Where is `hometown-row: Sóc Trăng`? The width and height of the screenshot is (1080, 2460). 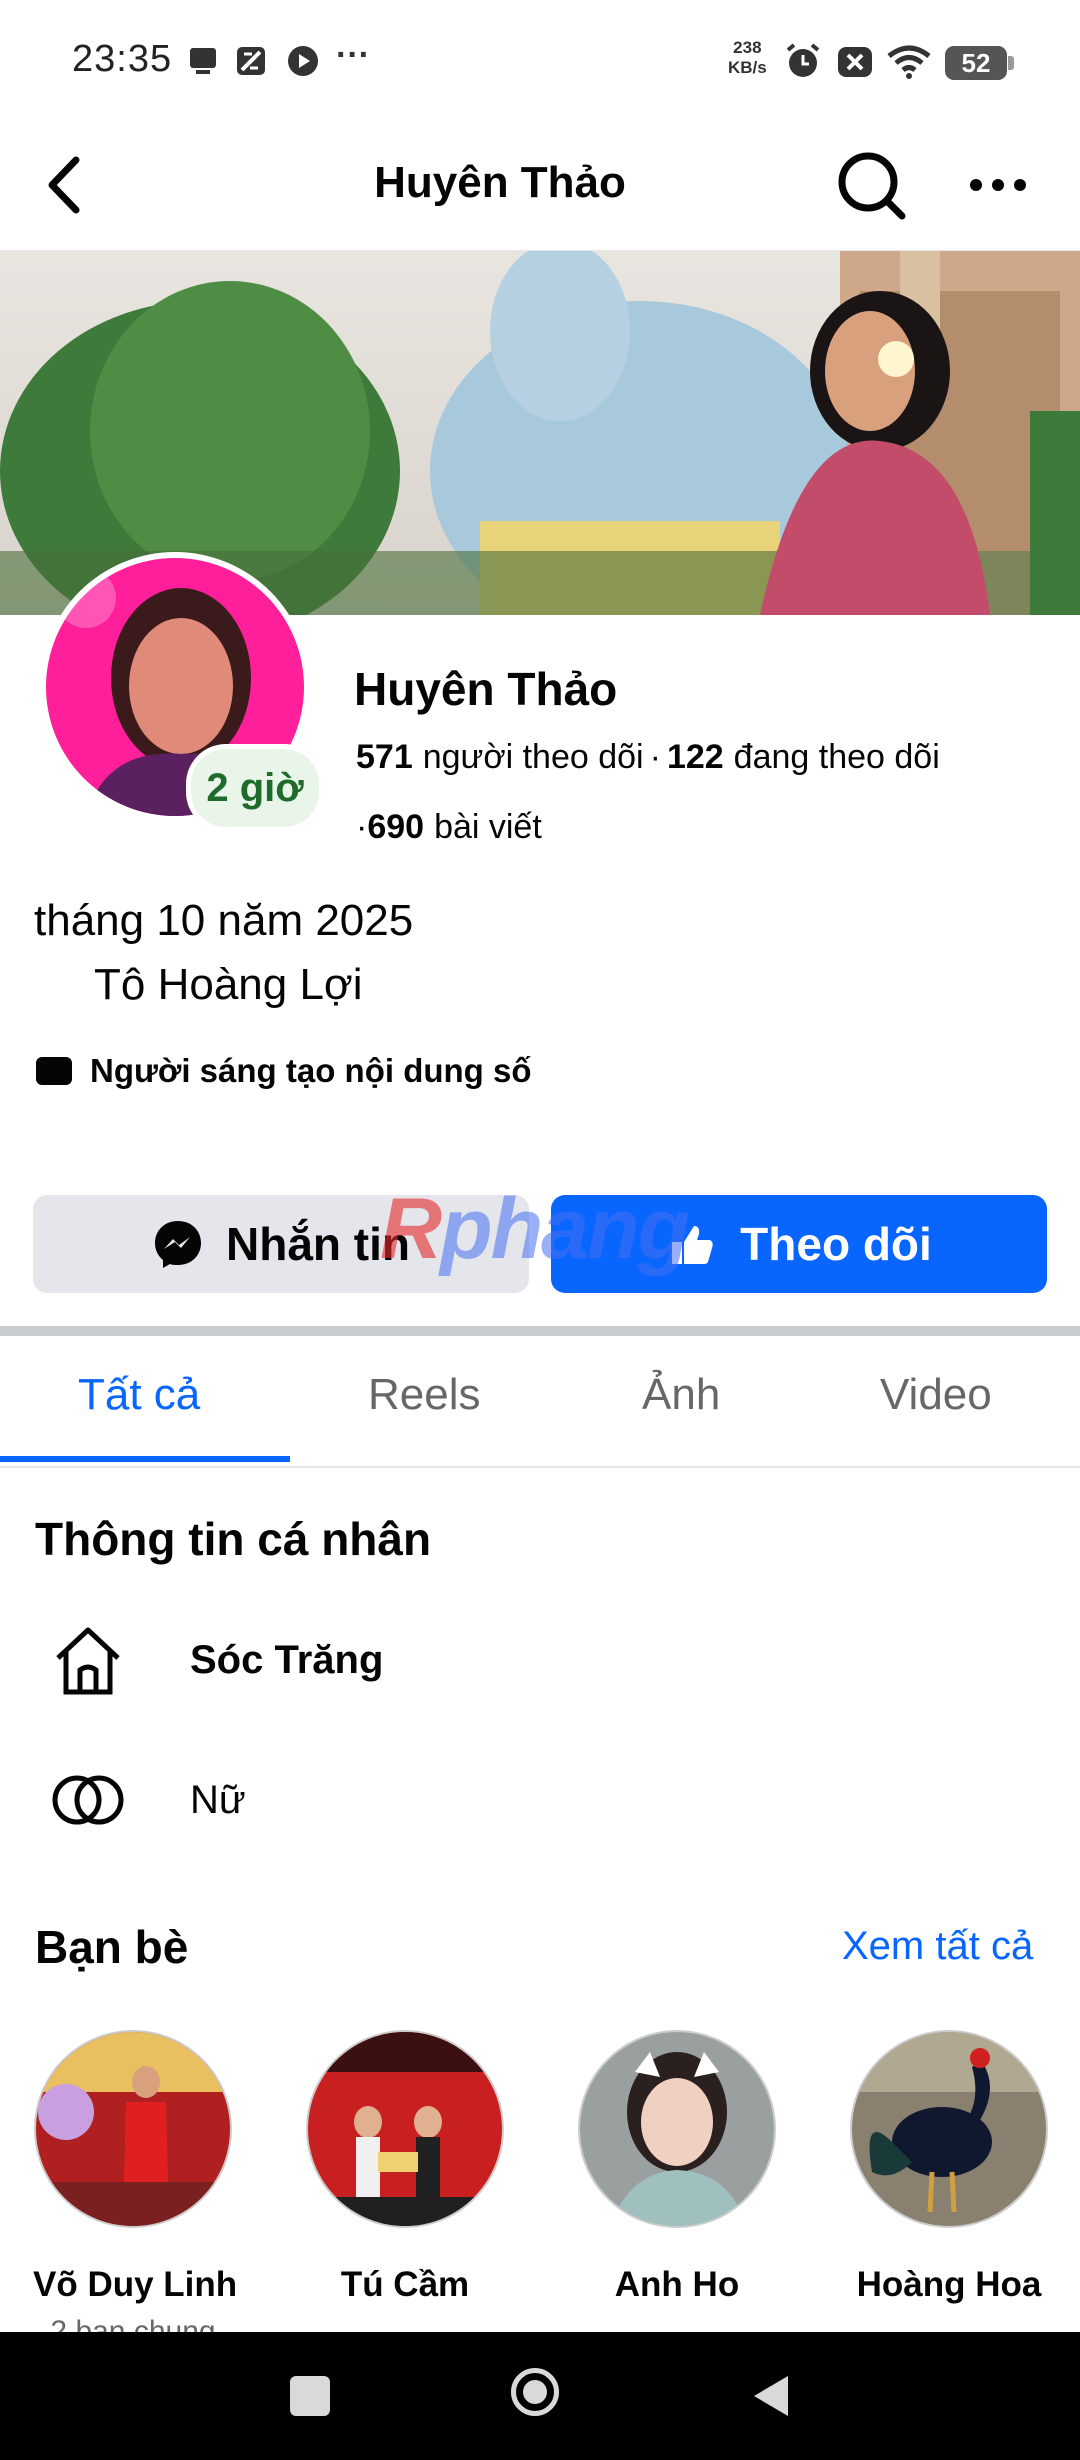
hometown-row: Sóc Trăng is located at coordinates (216, 1660).